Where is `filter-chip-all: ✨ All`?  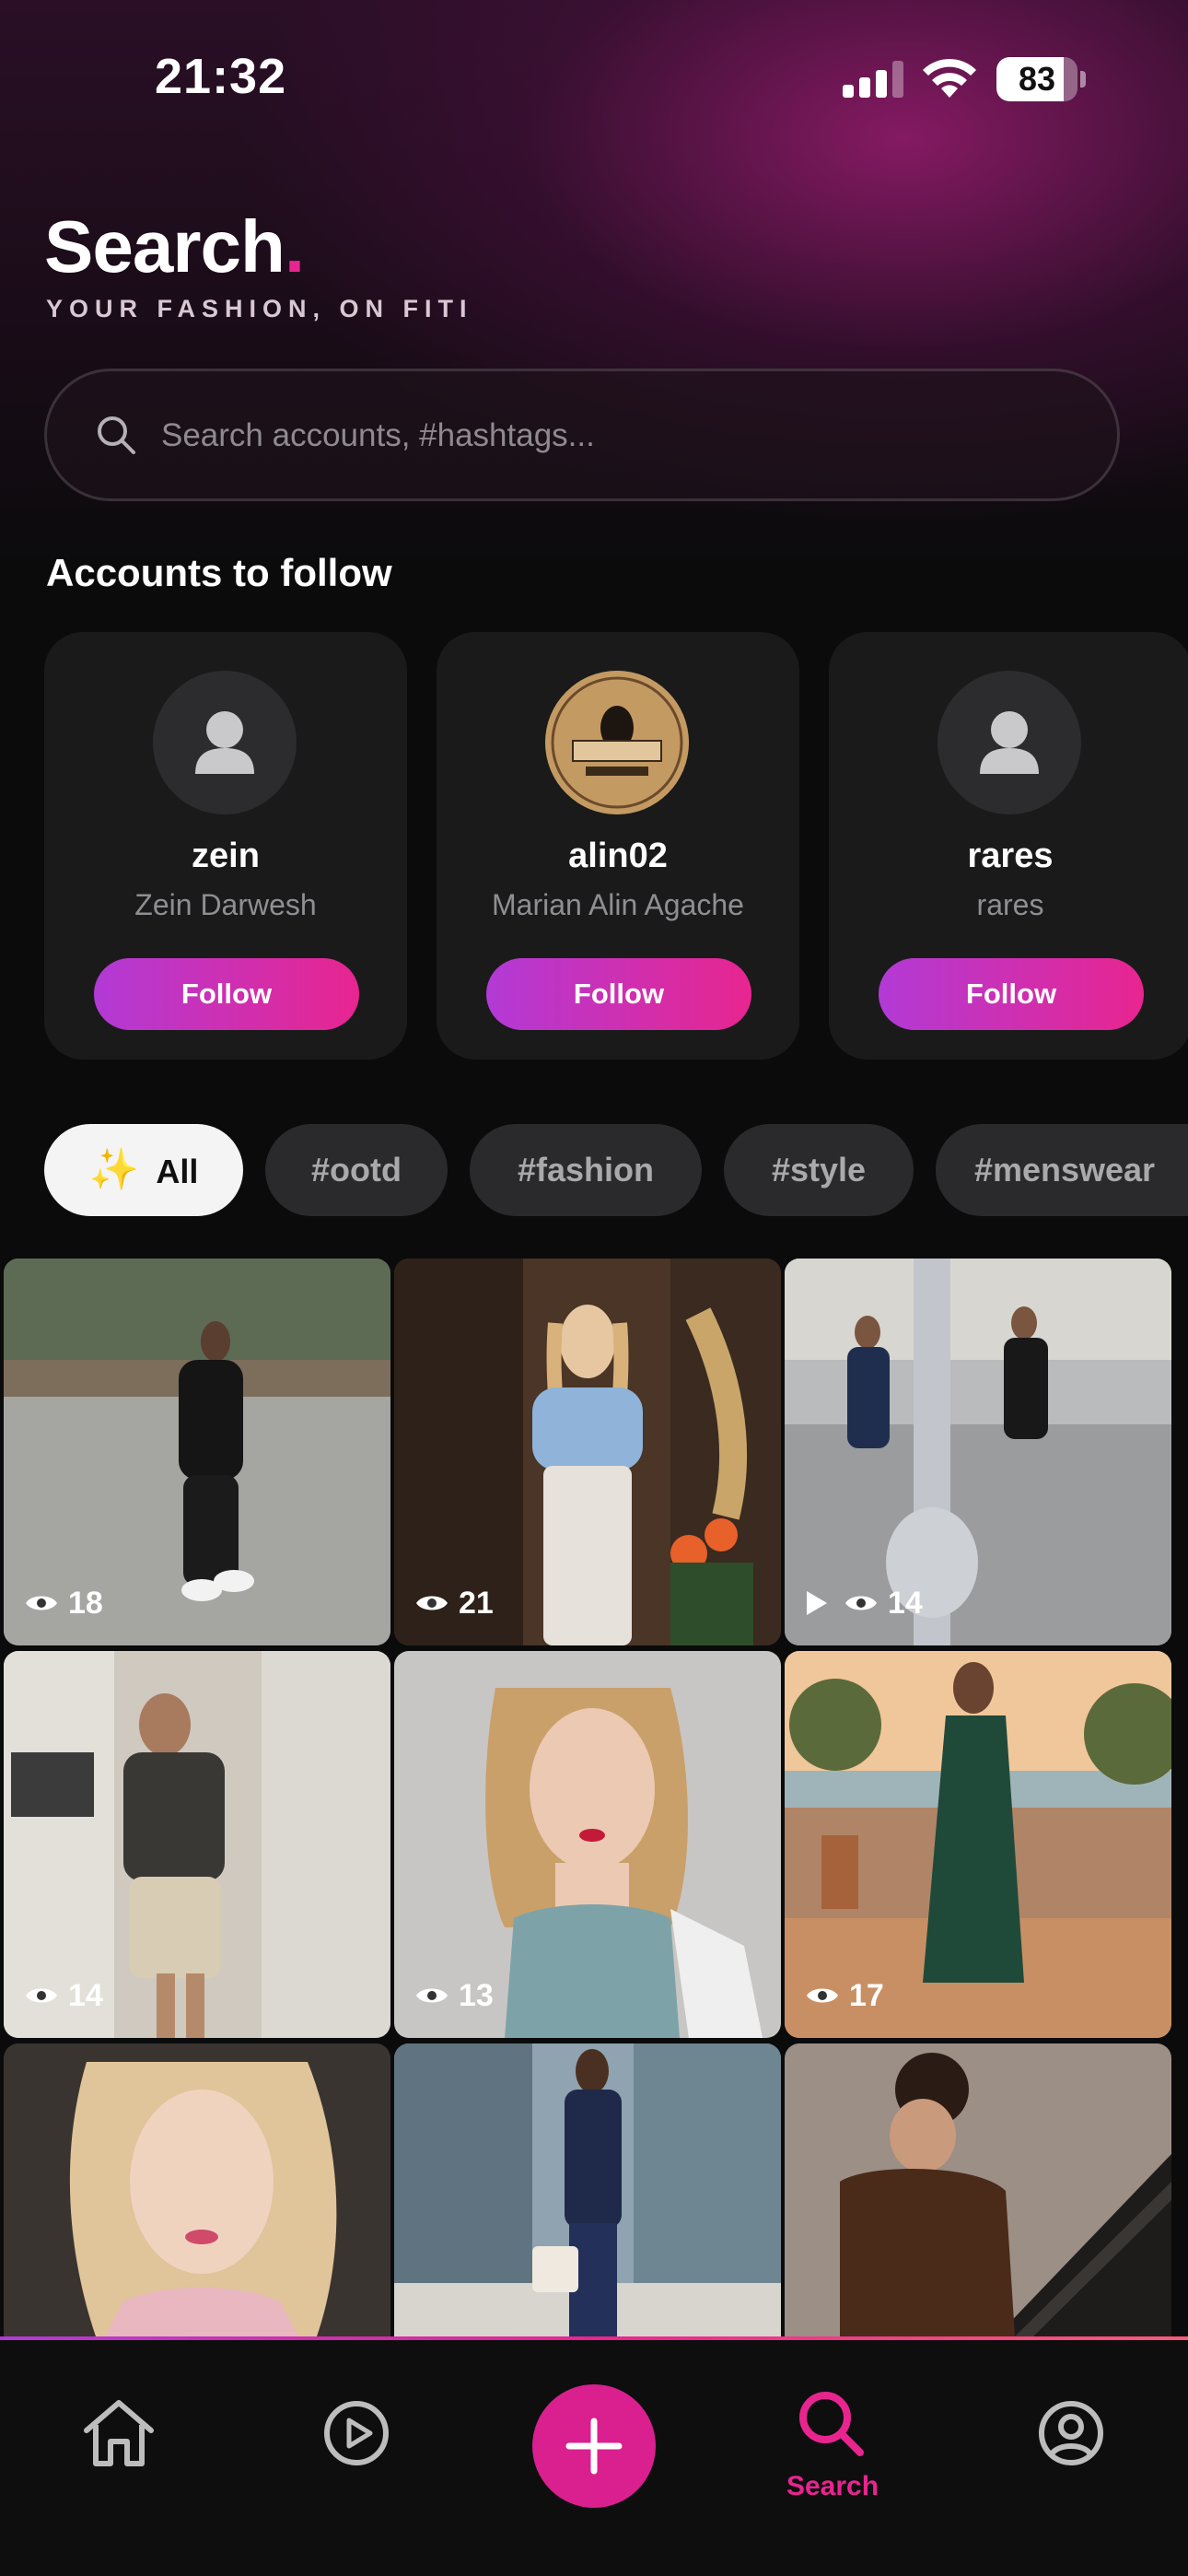 filter-chip-all: ✨ All is located at coordinates (143, 1170).